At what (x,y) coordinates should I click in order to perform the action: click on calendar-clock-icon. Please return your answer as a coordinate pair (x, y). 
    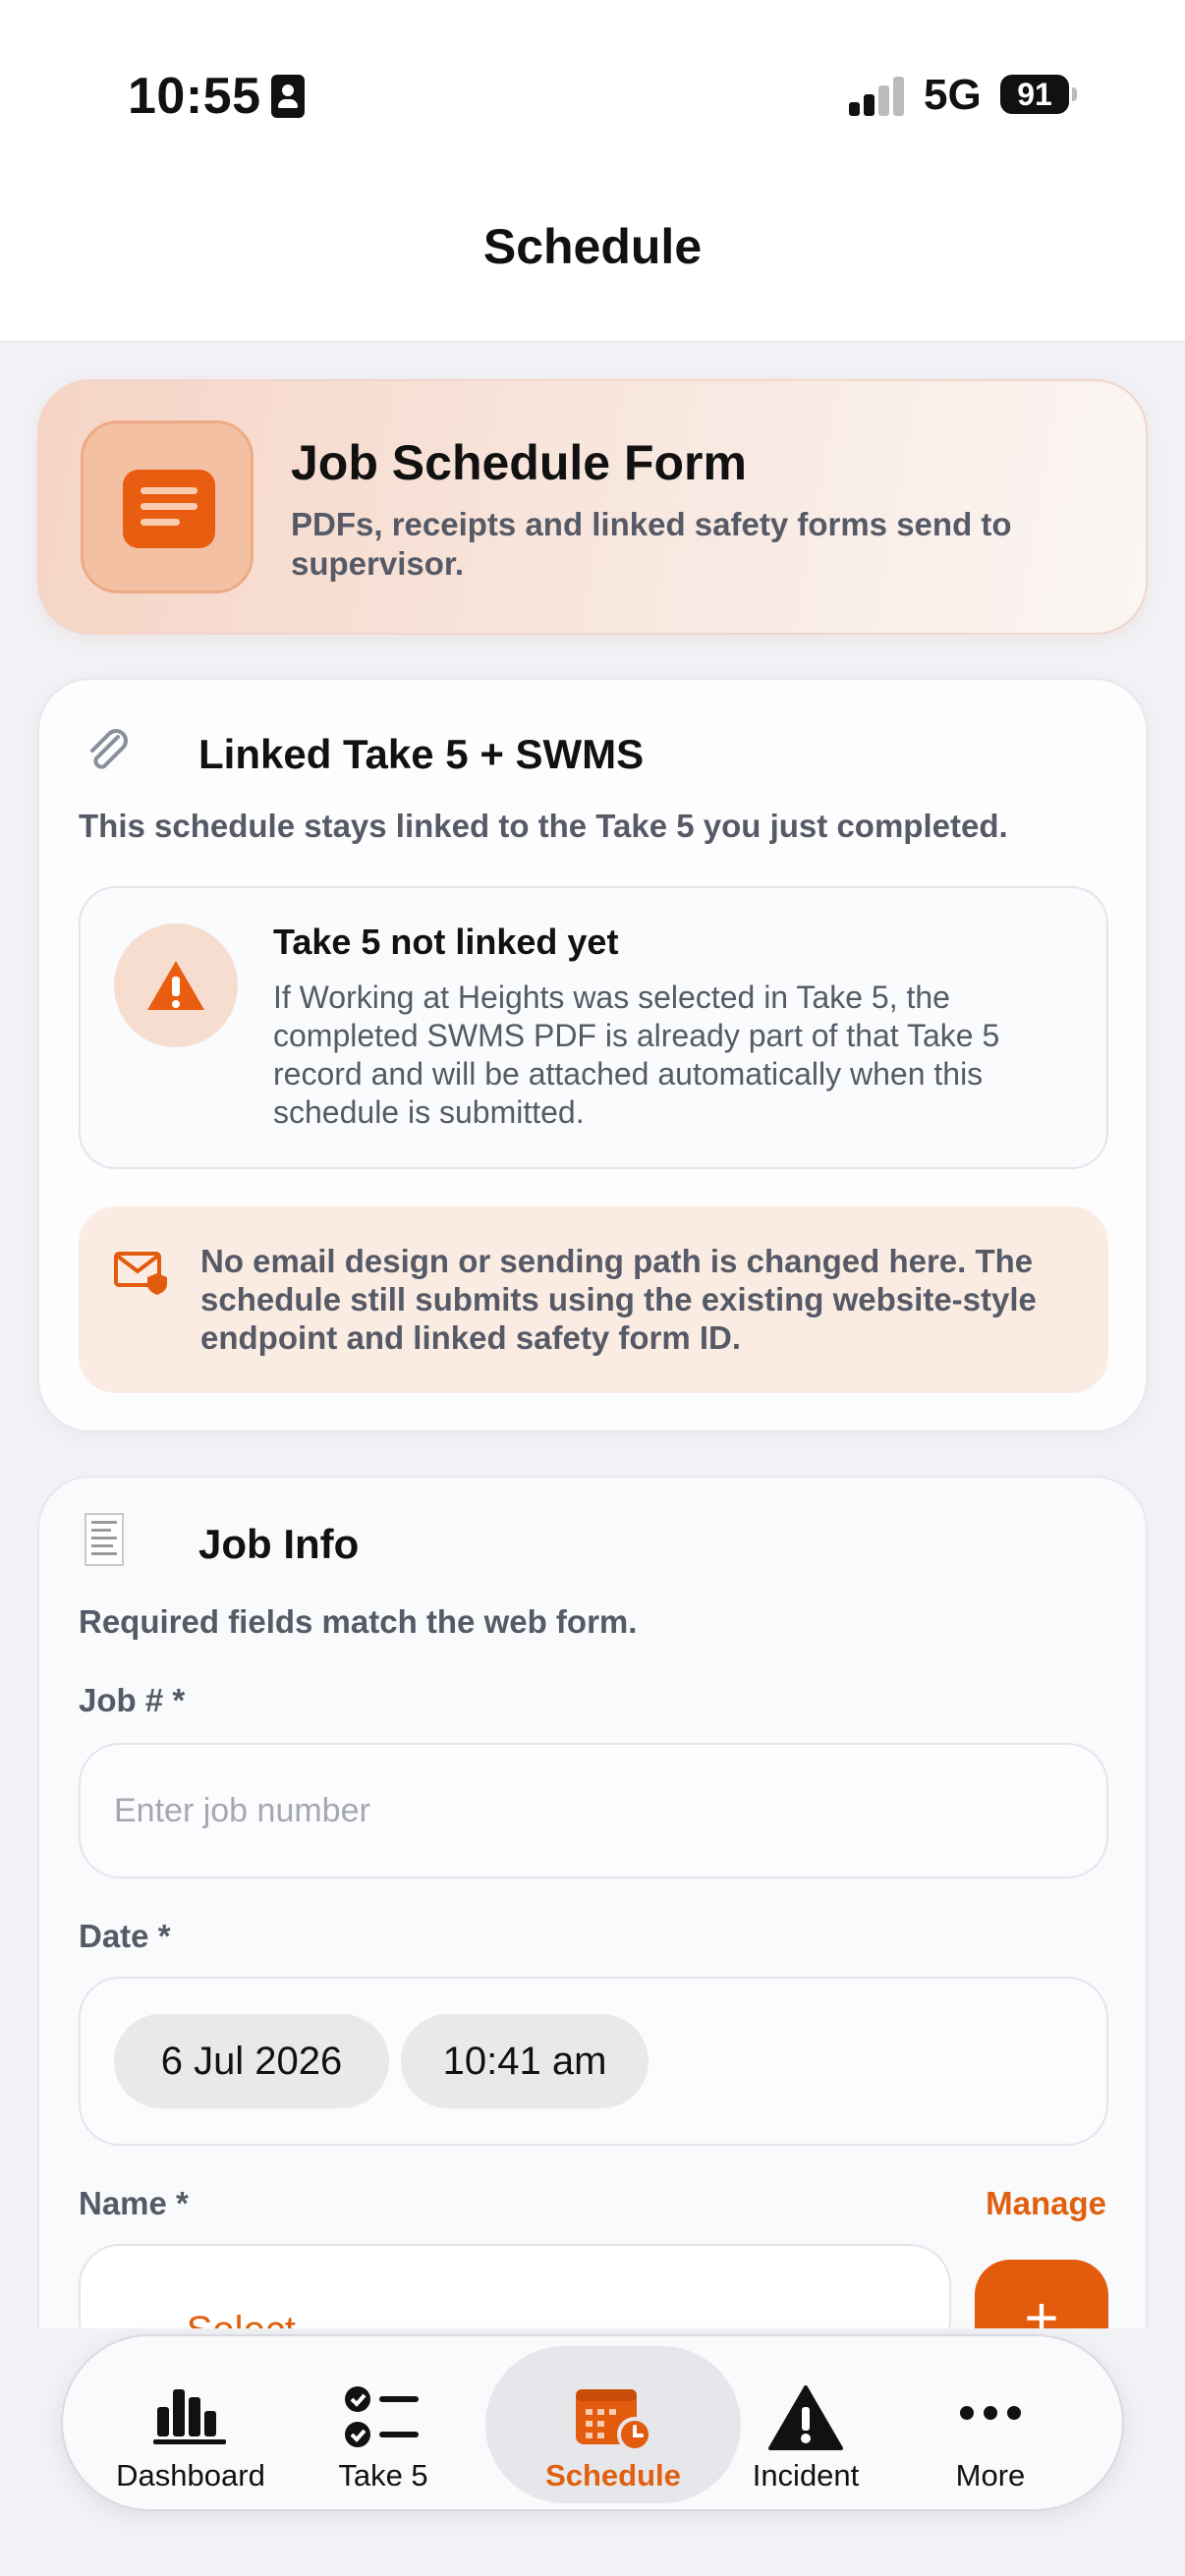
    Looking at the image, I should click on (614, 2420).